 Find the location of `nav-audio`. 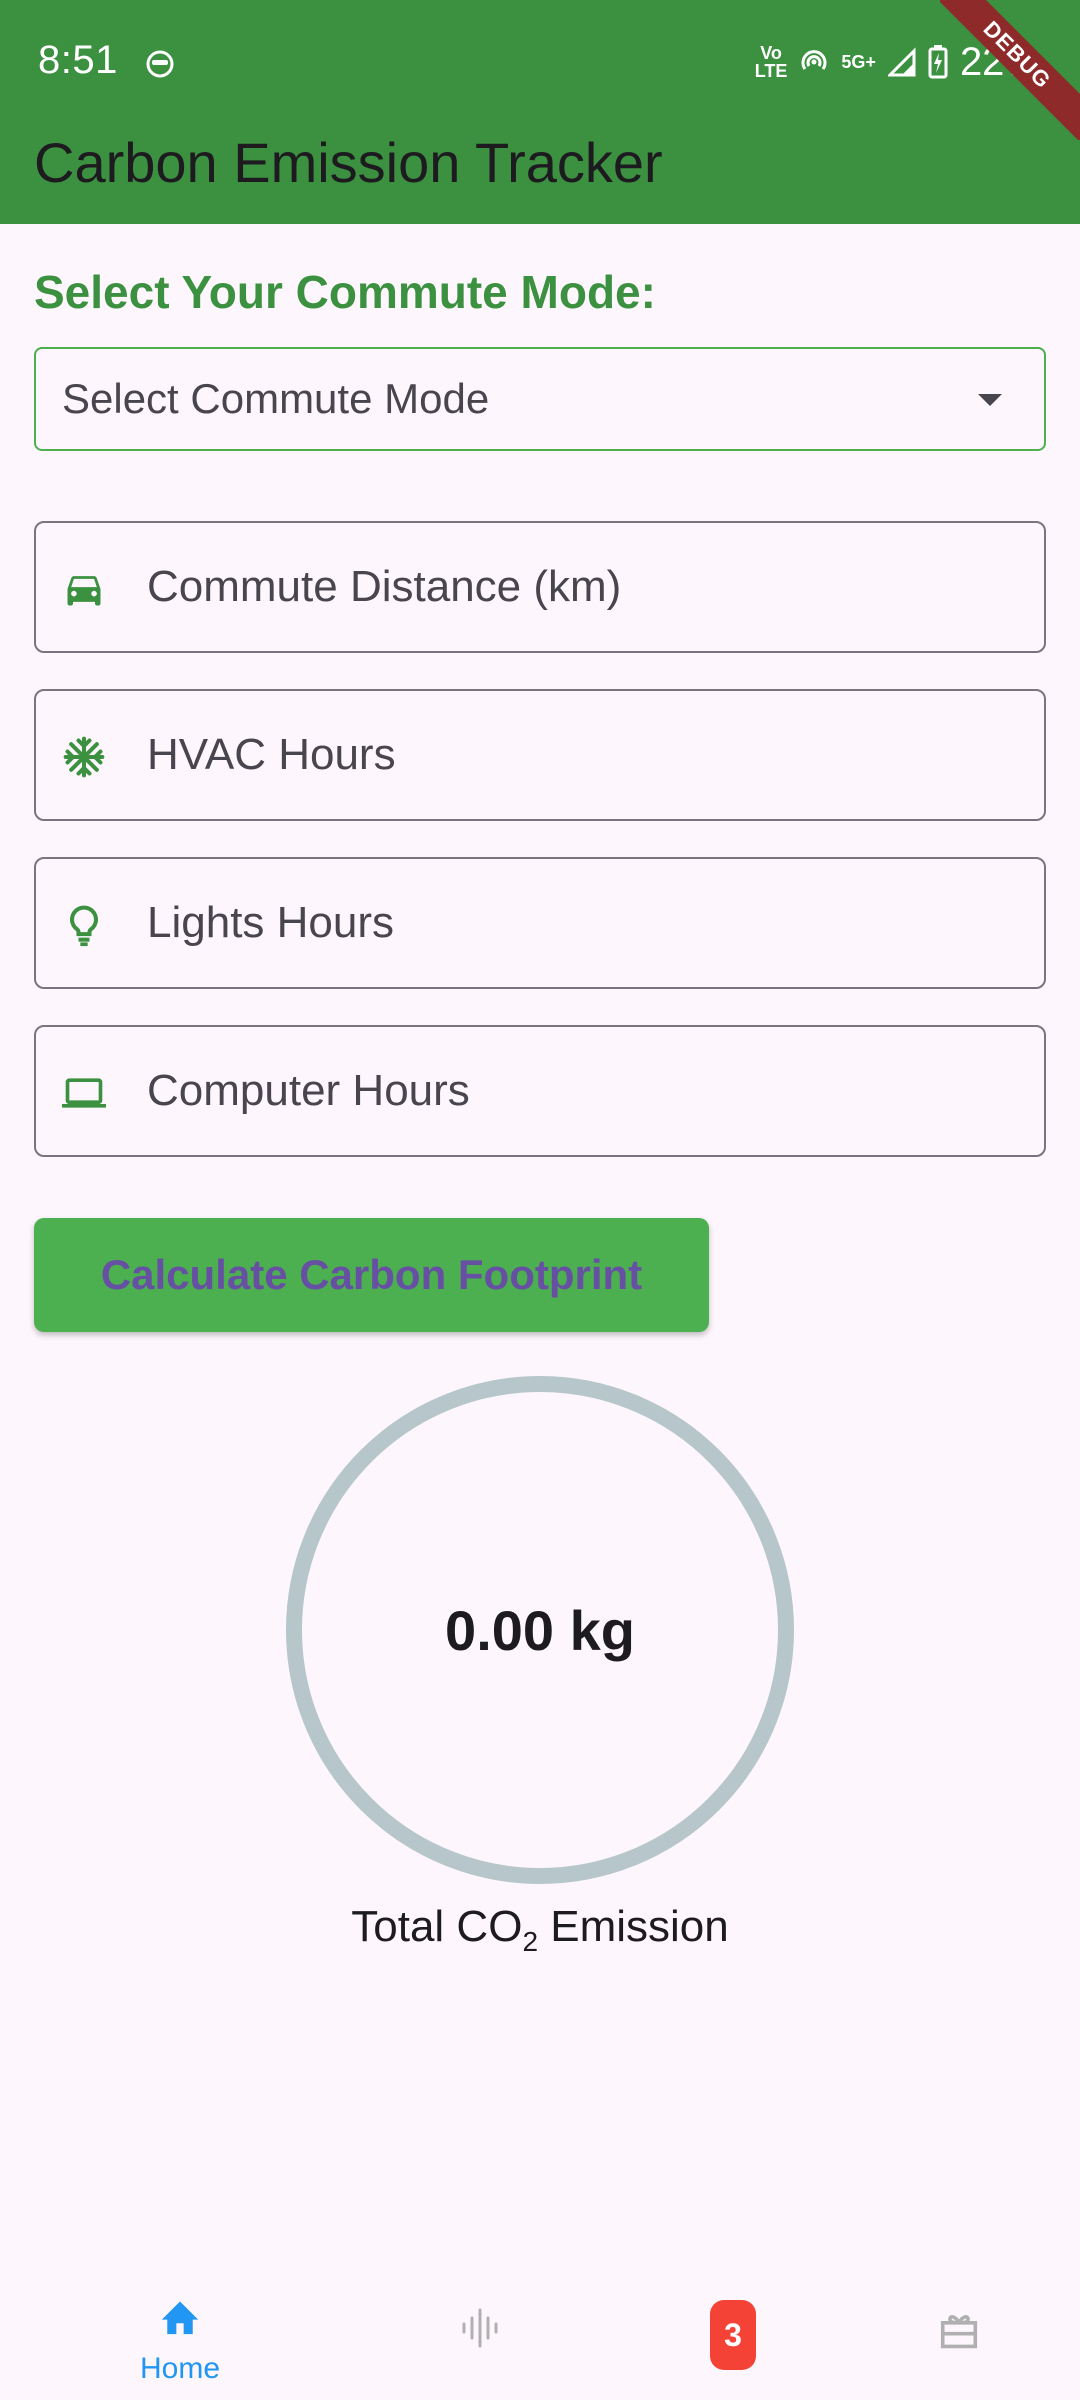

nav-audio is located at coordinates (480, 2330).